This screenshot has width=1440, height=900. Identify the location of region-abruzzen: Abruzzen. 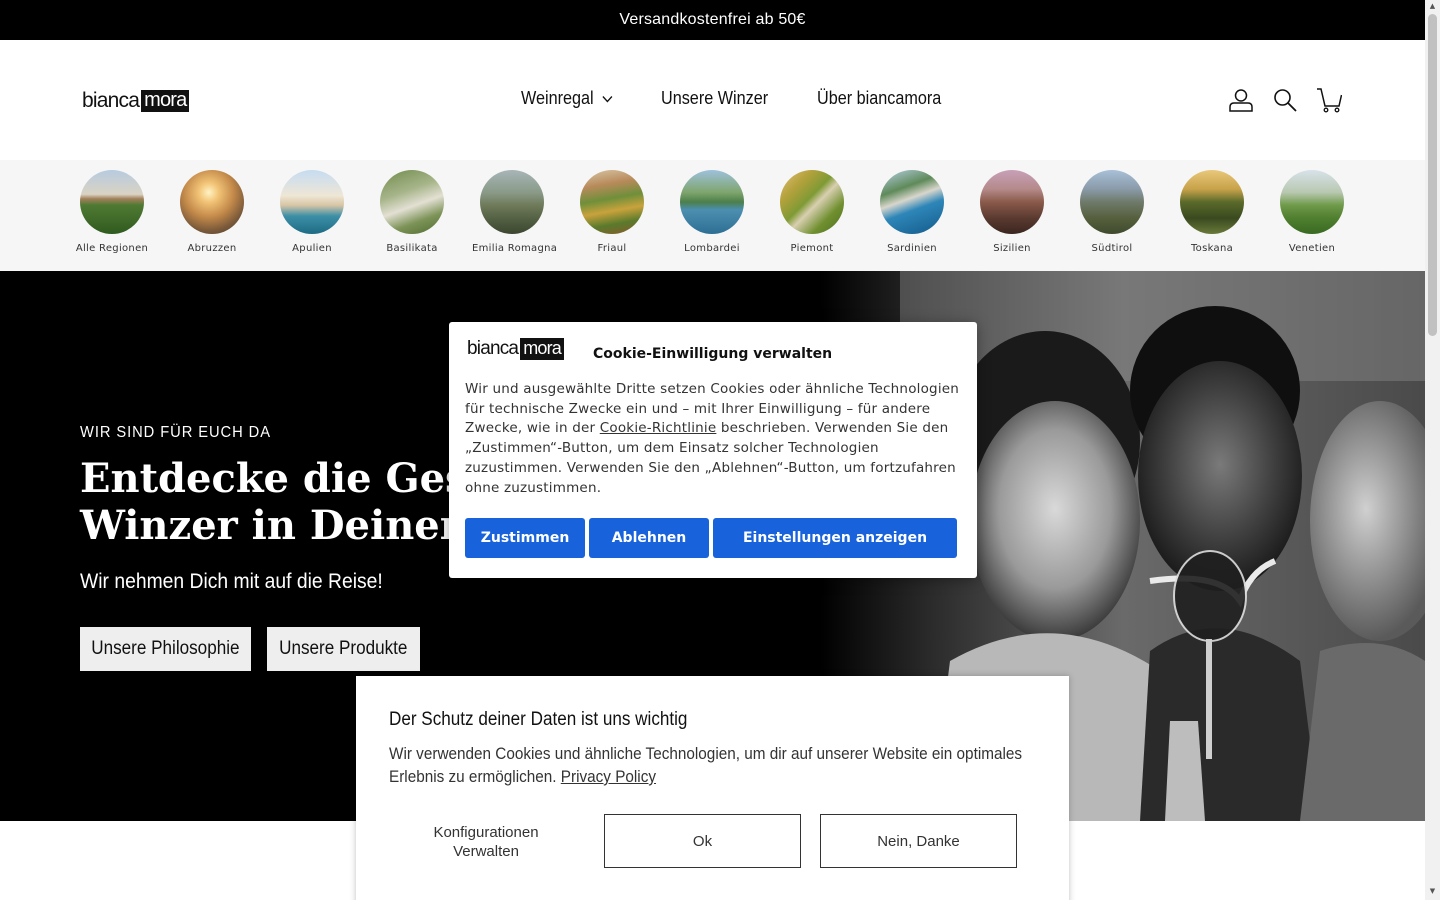
(212, 212).